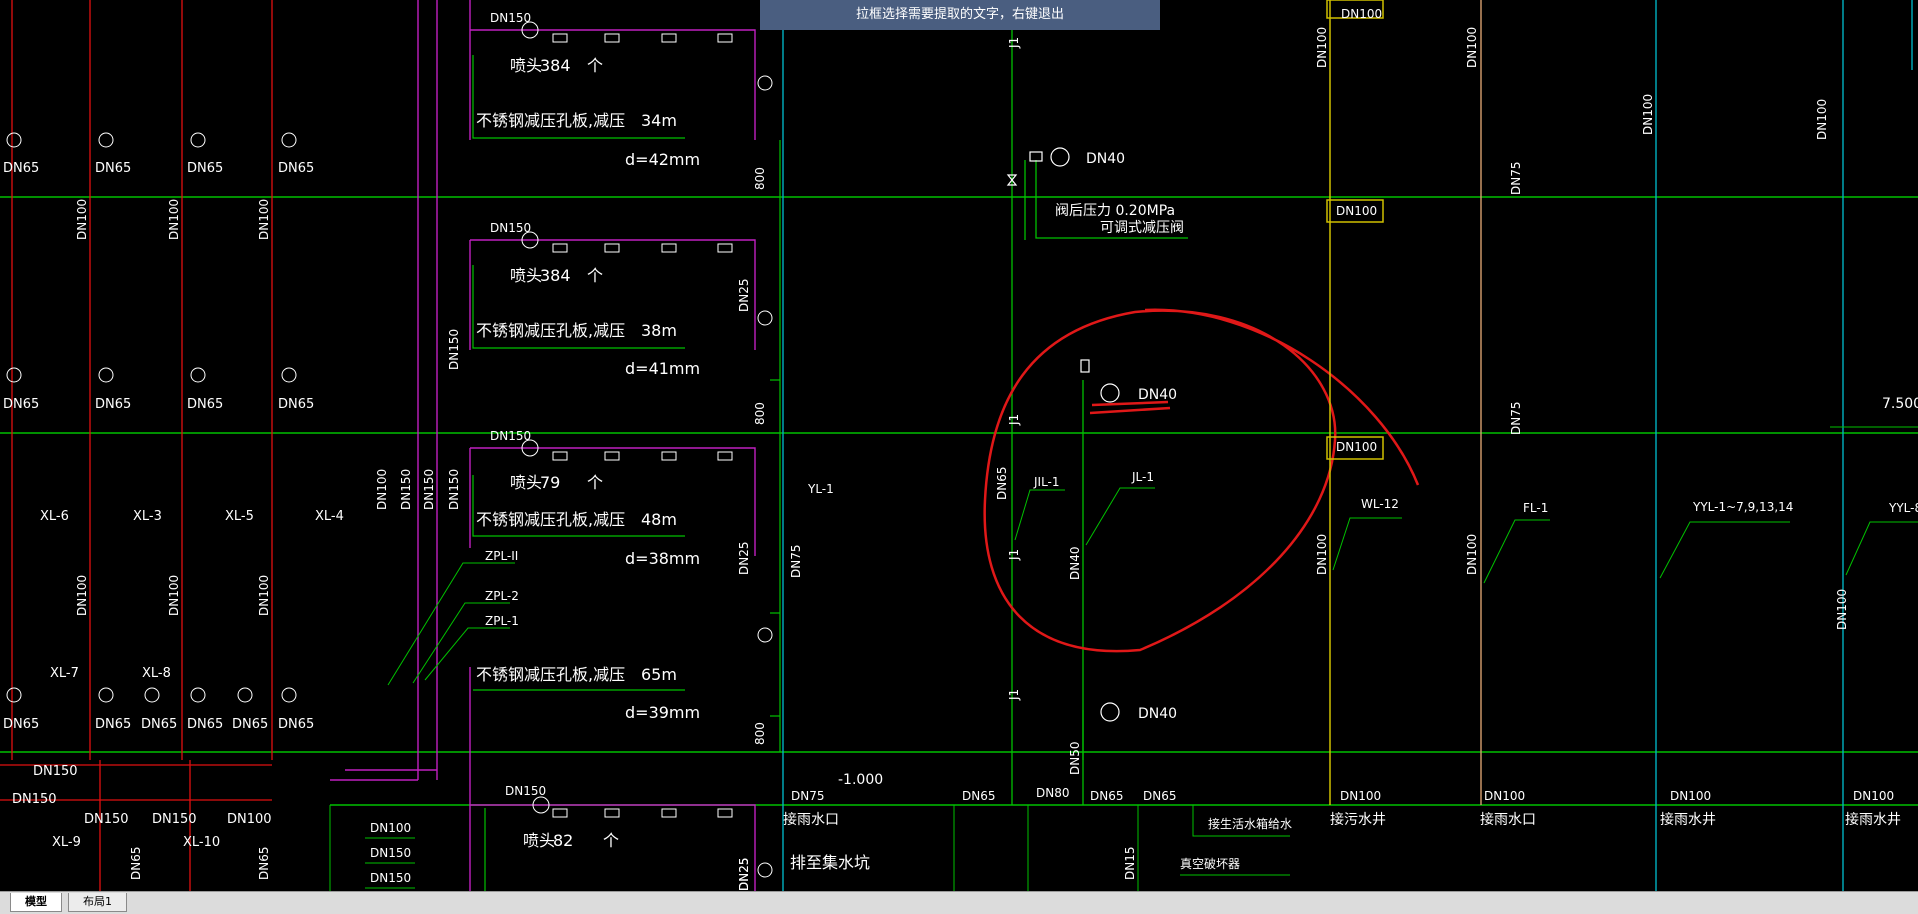 This screenshot has width=1918, height=914. I want to click on column-label: YYL-1~7,9,13,14, so click(1742, 507).